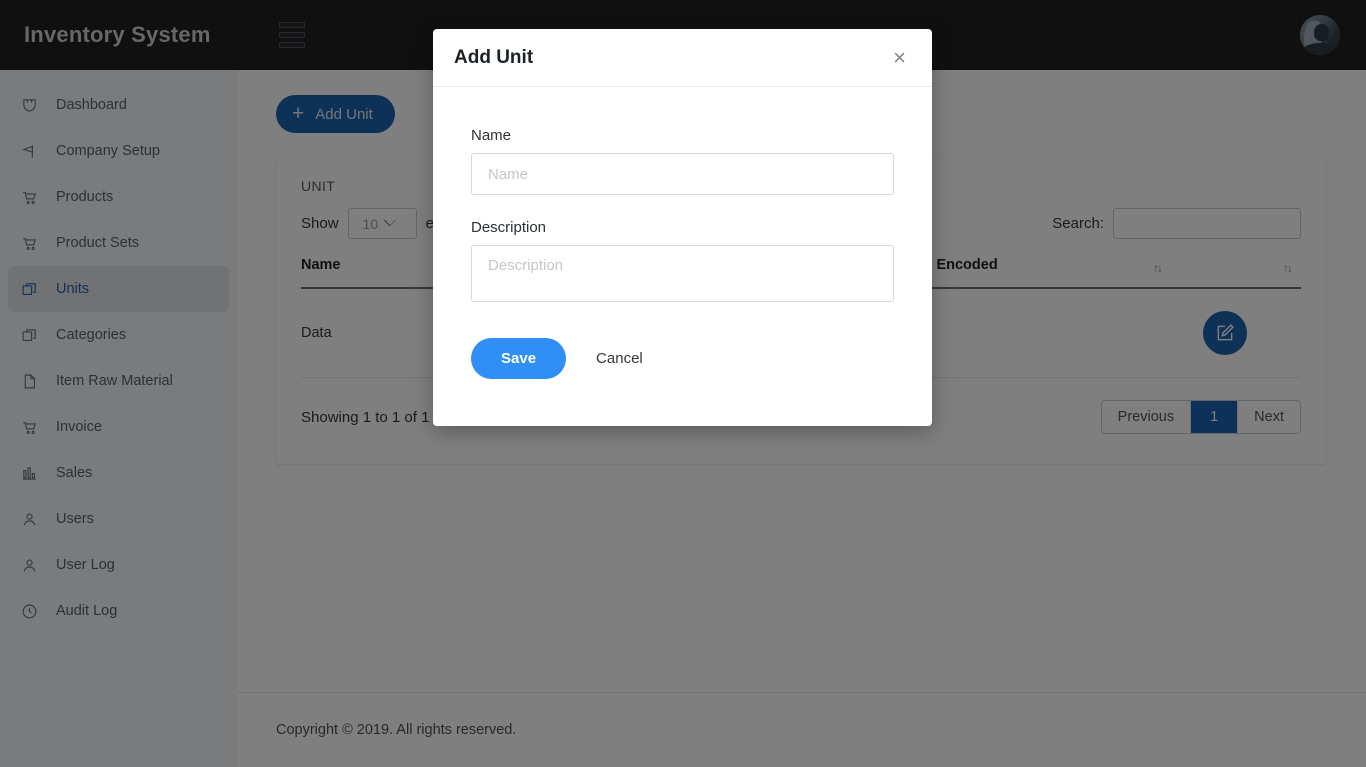  I want to click on field-spacer, so click(682, 207).